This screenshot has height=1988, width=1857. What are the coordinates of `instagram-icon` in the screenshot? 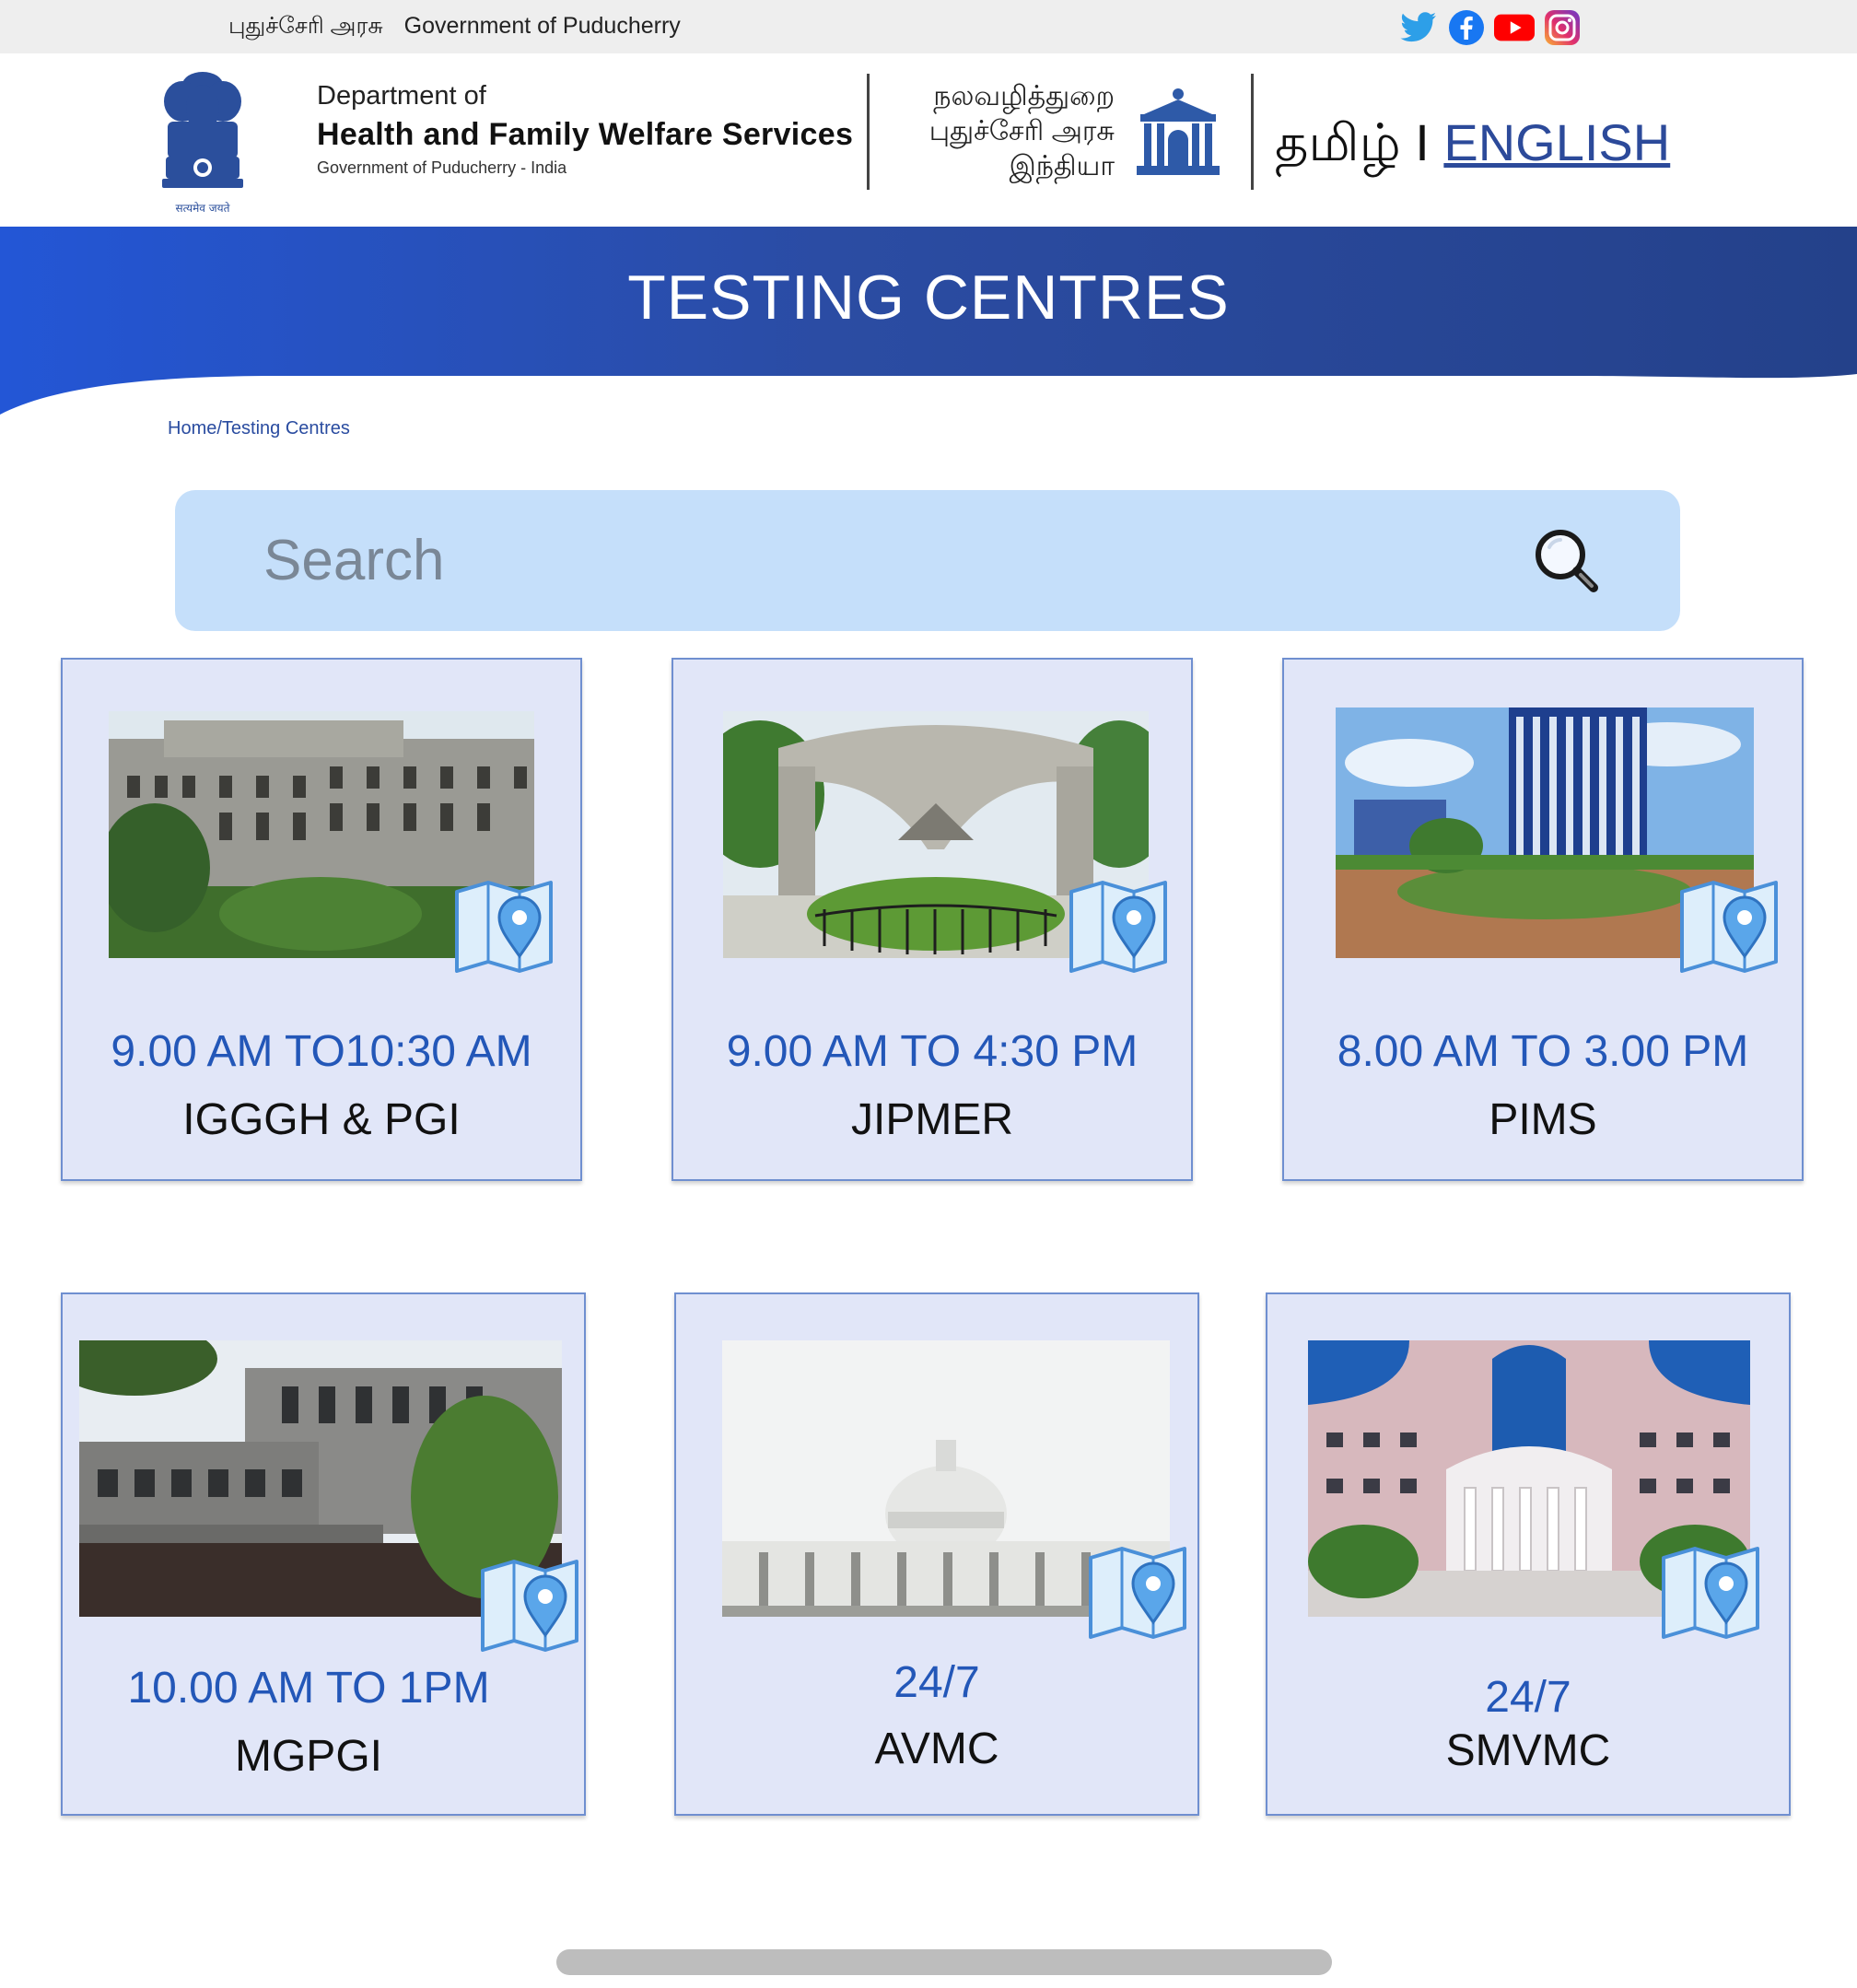 It's located at (1562, 27).